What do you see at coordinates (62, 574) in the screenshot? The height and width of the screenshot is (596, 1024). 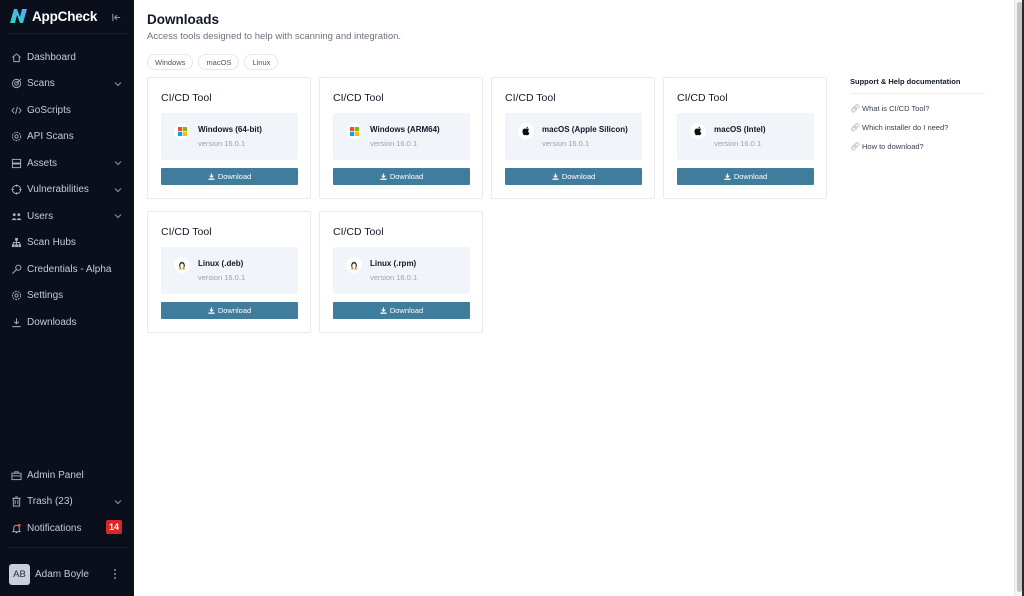 I see `user-name: Adam Boyle` at bounding box center [62, 574].